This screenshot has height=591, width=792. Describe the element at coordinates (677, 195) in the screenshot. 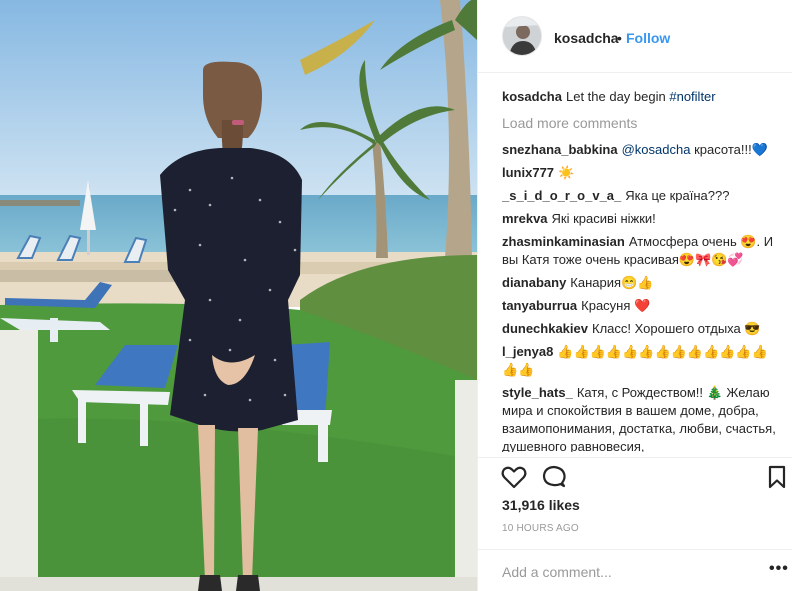

I see `comment-text: Яка це країна???` at that location.